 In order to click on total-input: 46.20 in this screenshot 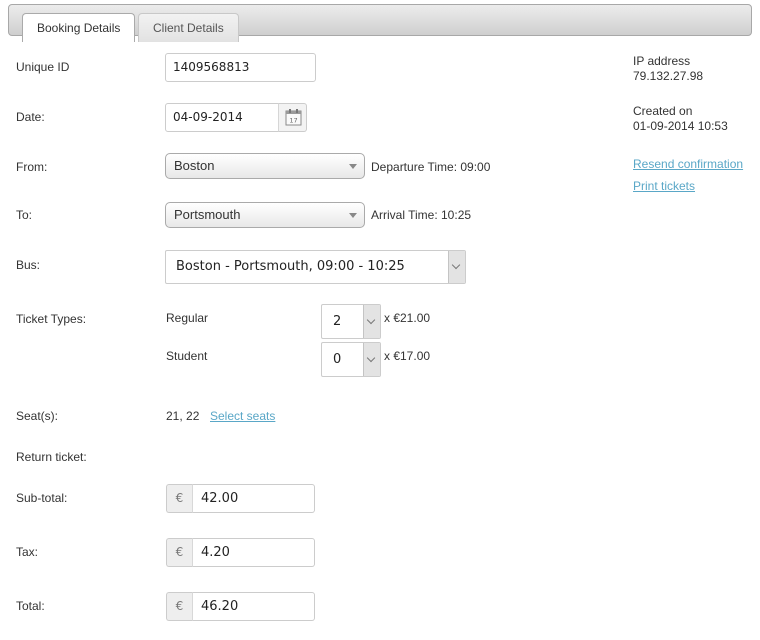, I will do `click(254, 606)`.